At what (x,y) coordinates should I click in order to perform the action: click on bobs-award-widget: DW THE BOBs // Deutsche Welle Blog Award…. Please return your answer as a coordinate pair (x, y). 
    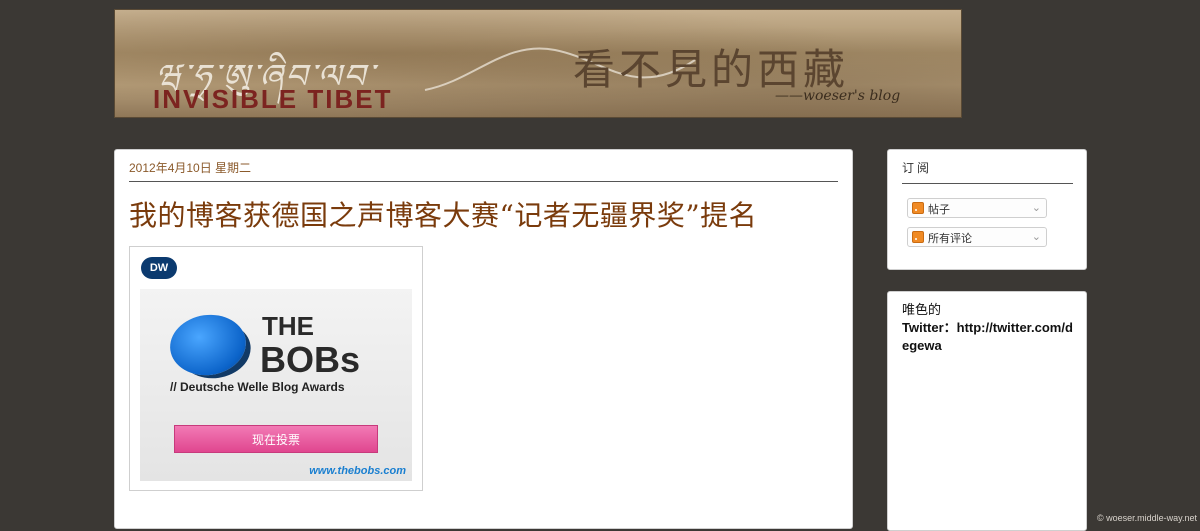
    Looking at the image, I should click on (276, 368).